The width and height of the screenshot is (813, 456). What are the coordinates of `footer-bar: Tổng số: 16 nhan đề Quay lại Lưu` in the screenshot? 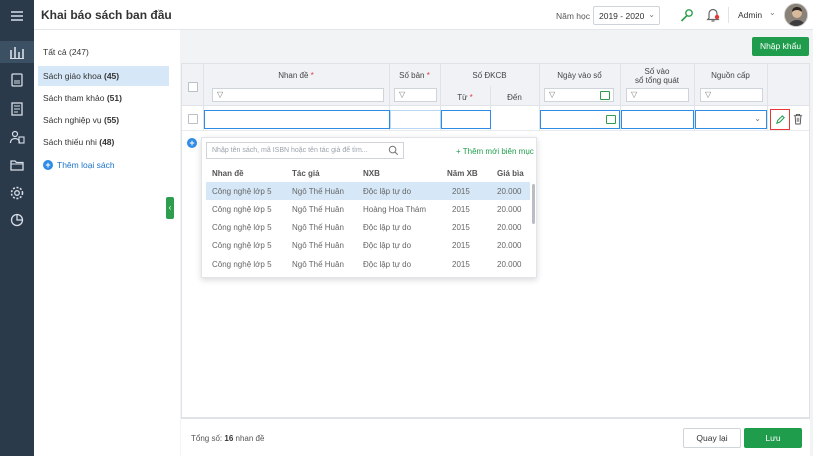 It's located at (495, 437).